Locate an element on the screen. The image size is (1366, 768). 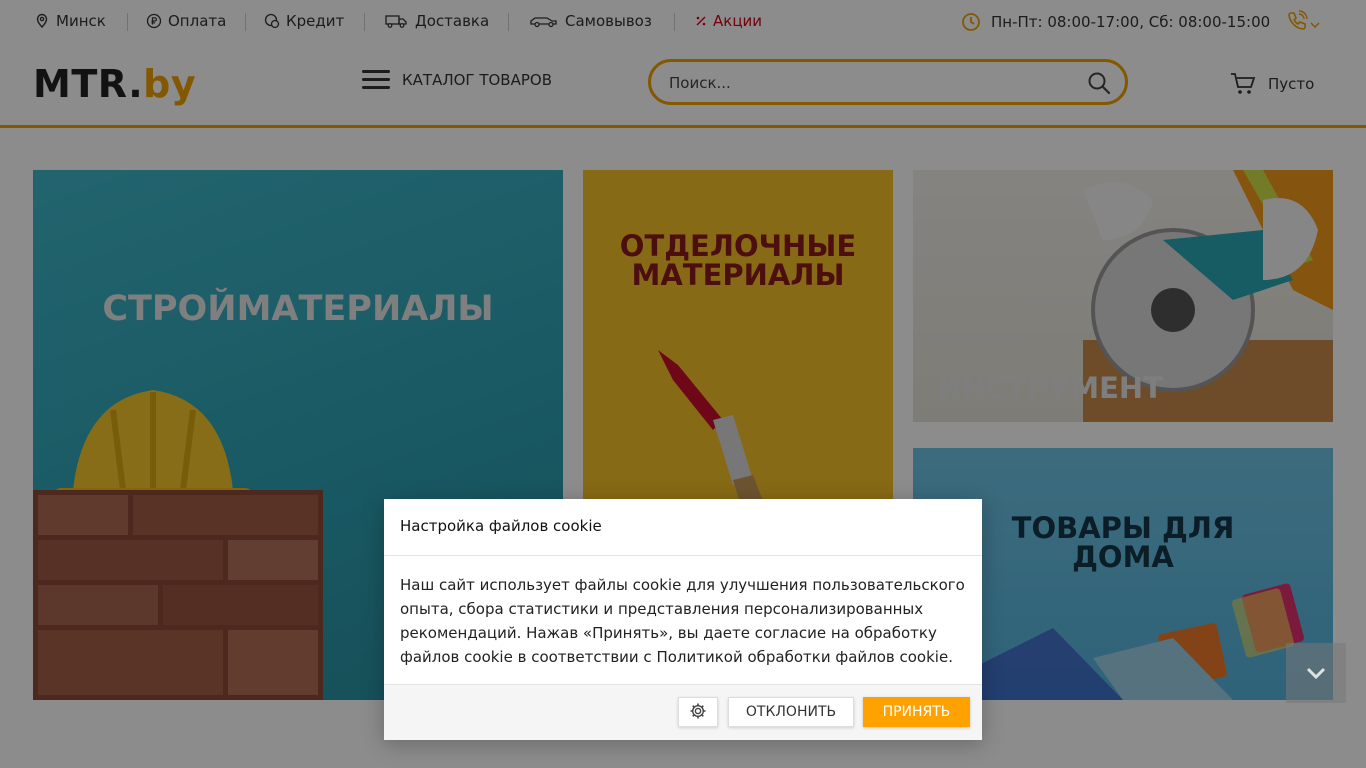
decline-button: ОТКЛОНИТЬ is located at coordinates (791, 712).